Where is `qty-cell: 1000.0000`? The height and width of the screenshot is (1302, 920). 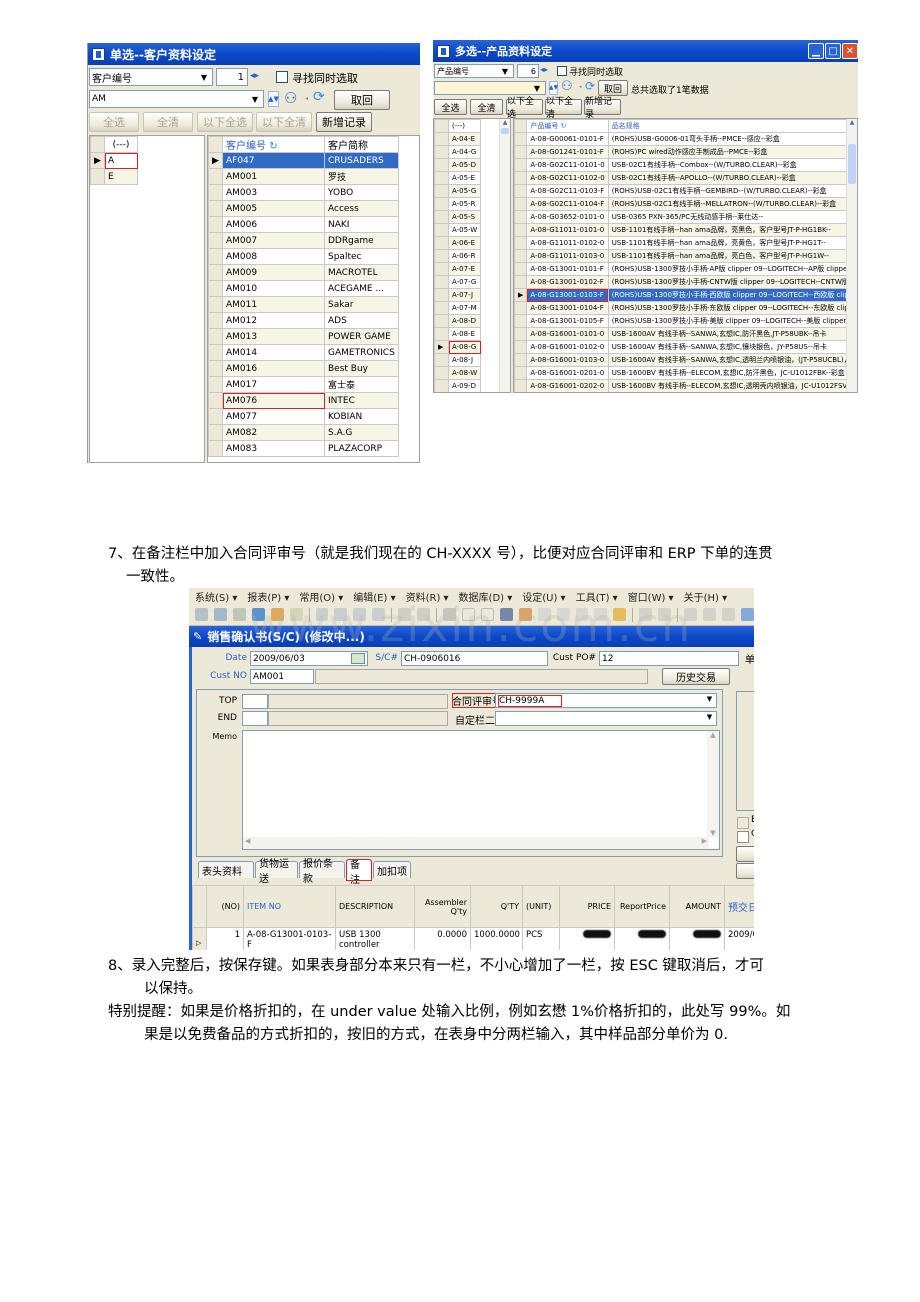
qty-cell: 1000.0000 is located at coordinates (496, 938).